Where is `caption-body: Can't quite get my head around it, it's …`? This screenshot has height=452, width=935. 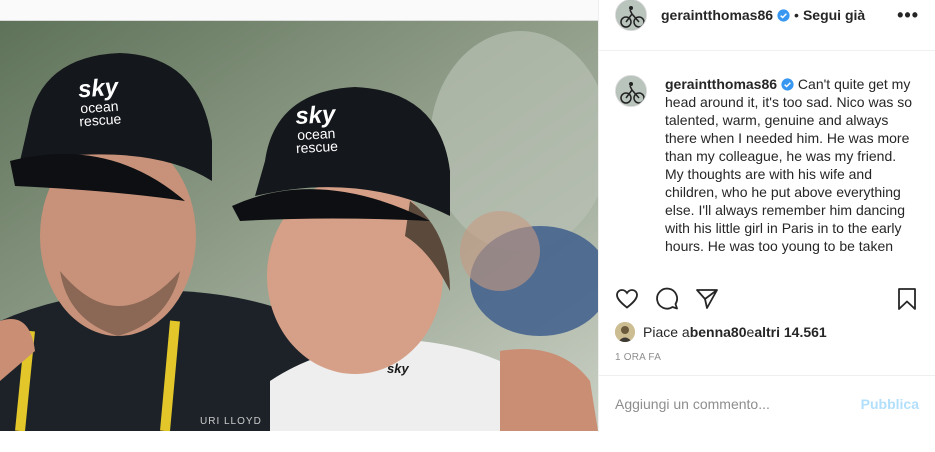 caption-body: Can't quite get my head around it, it's … is located at coordinates (789, 165).